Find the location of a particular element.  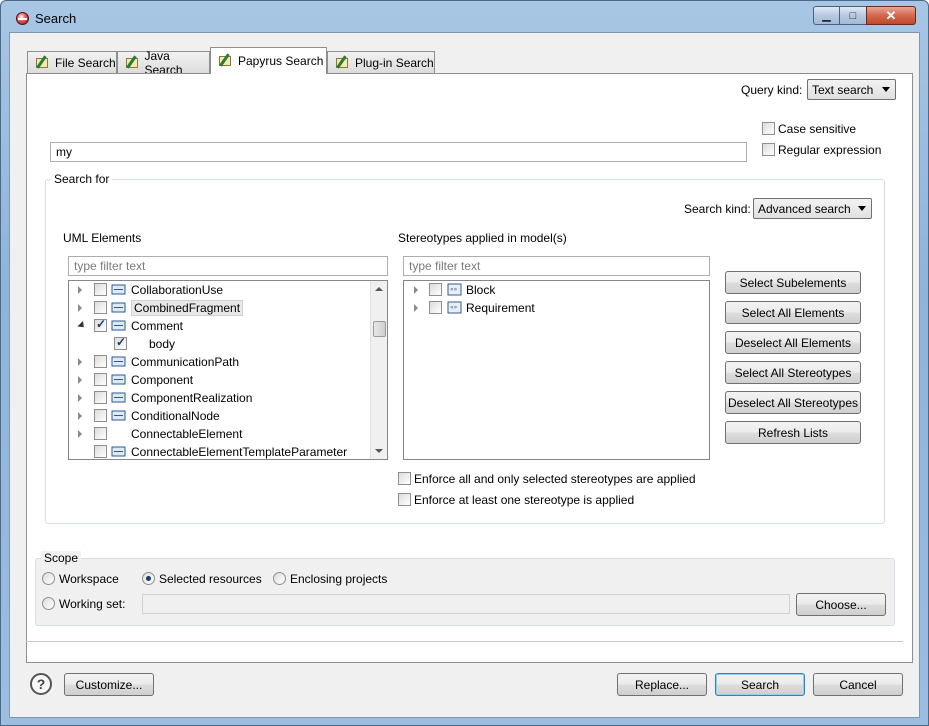

tab-file-search: File Search is located at coordinates (72, 62).